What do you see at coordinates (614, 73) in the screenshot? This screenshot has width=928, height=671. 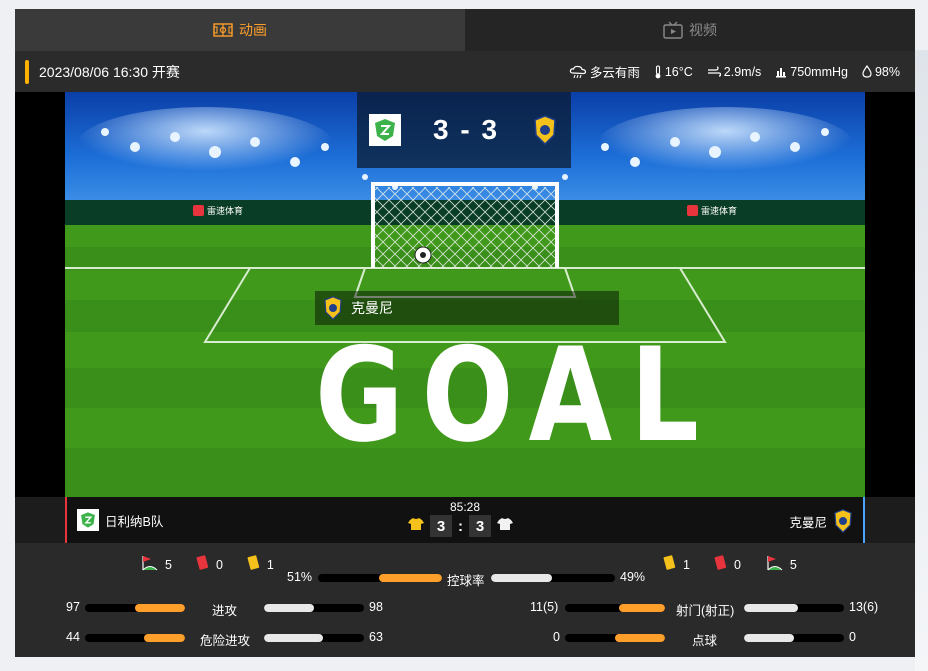 I see `weather-condition-text: 多云有雨` at bounding box center [614, 73].